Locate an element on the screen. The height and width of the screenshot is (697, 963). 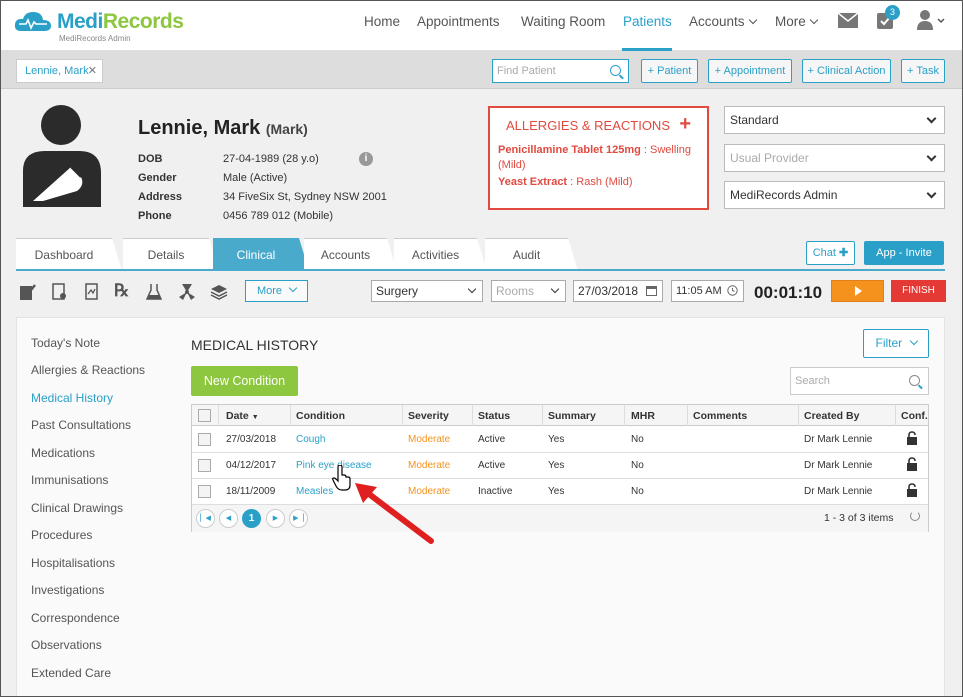
last-page-icon: ▶▕ is located at coordinates (298, 518).